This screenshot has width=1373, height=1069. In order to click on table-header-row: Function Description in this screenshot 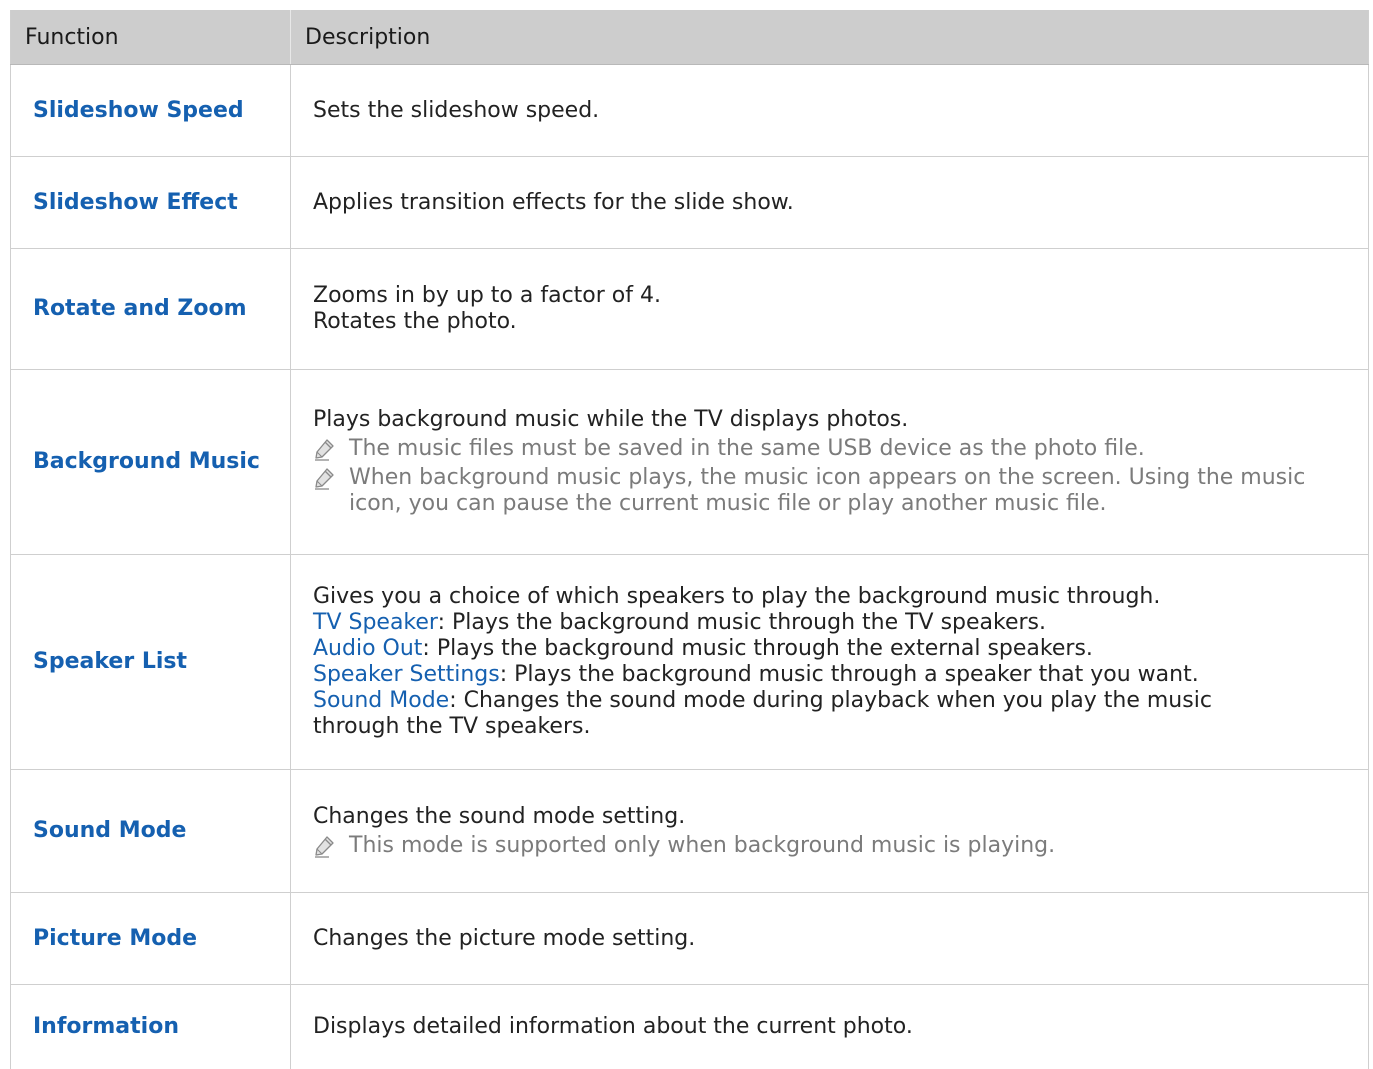, I will do `click(690, 37)`.